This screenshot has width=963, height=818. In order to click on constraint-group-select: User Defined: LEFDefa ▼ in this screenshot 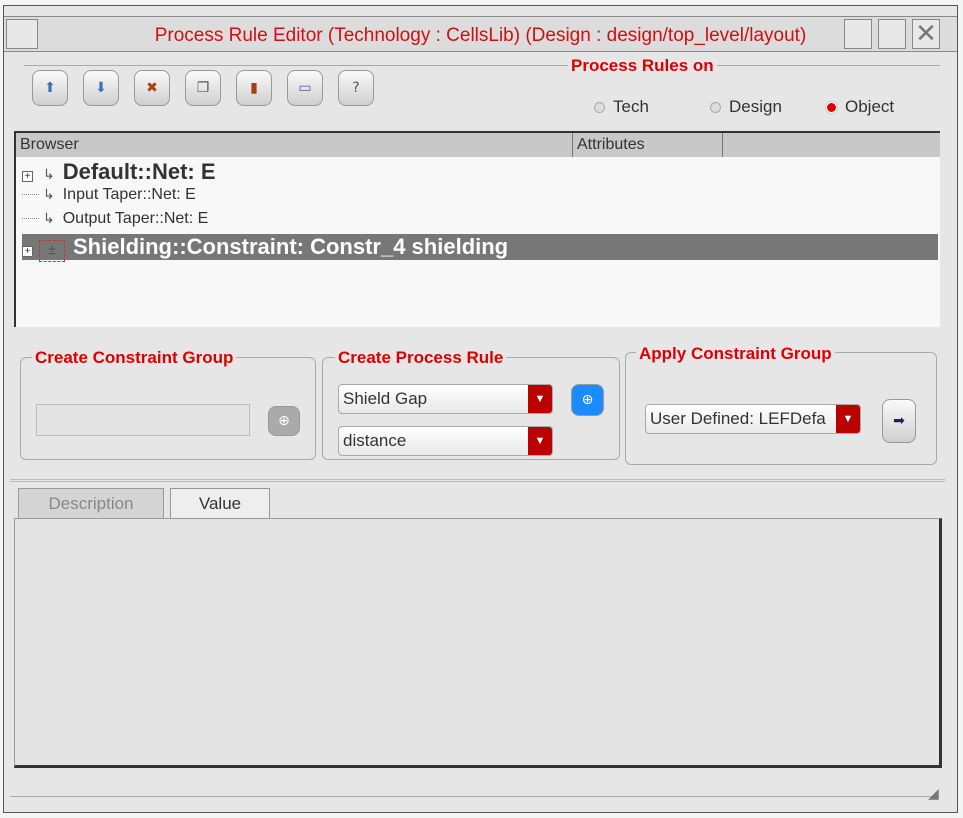, I will do `click(753, 419)`.